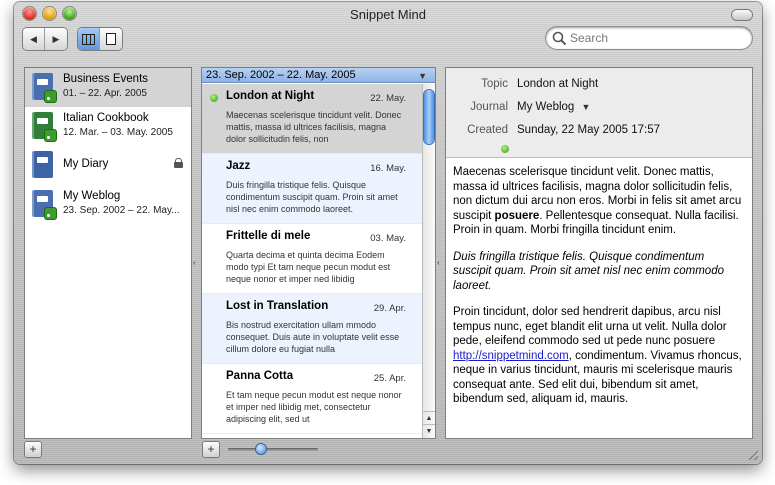 This screenshot has width=775, height=485. I want to click on journal-label: Journal, so click(489, 107).